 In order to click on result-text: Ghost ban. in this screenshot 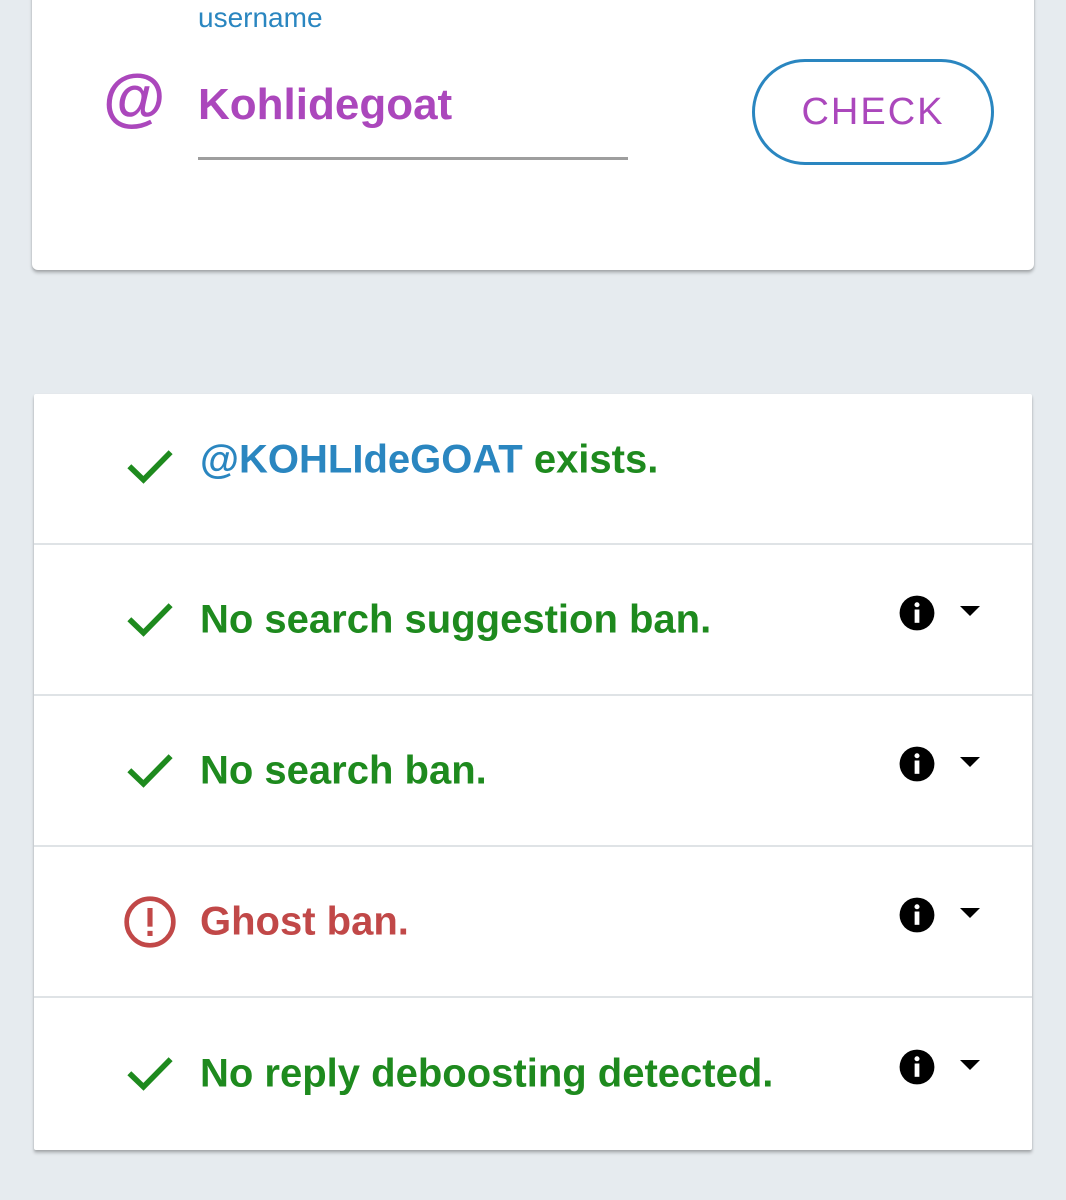, I will do `click(304, 921)`.